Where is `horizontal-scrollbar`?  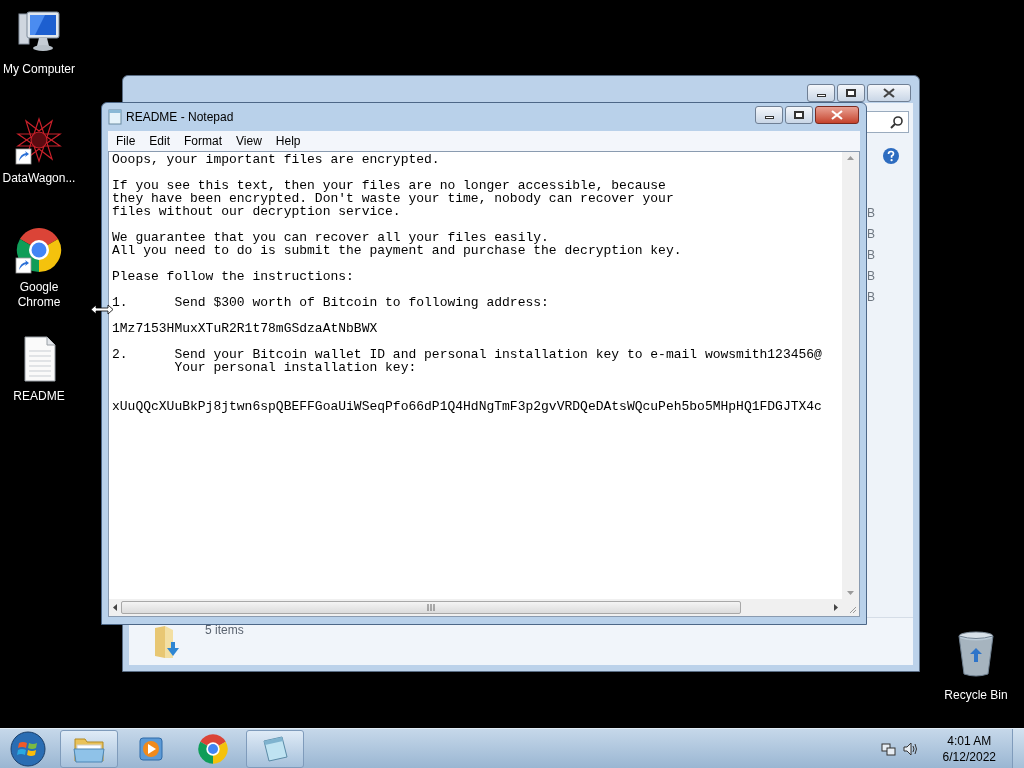 horizontal-scrollbar is located at coordinates (475, 607).